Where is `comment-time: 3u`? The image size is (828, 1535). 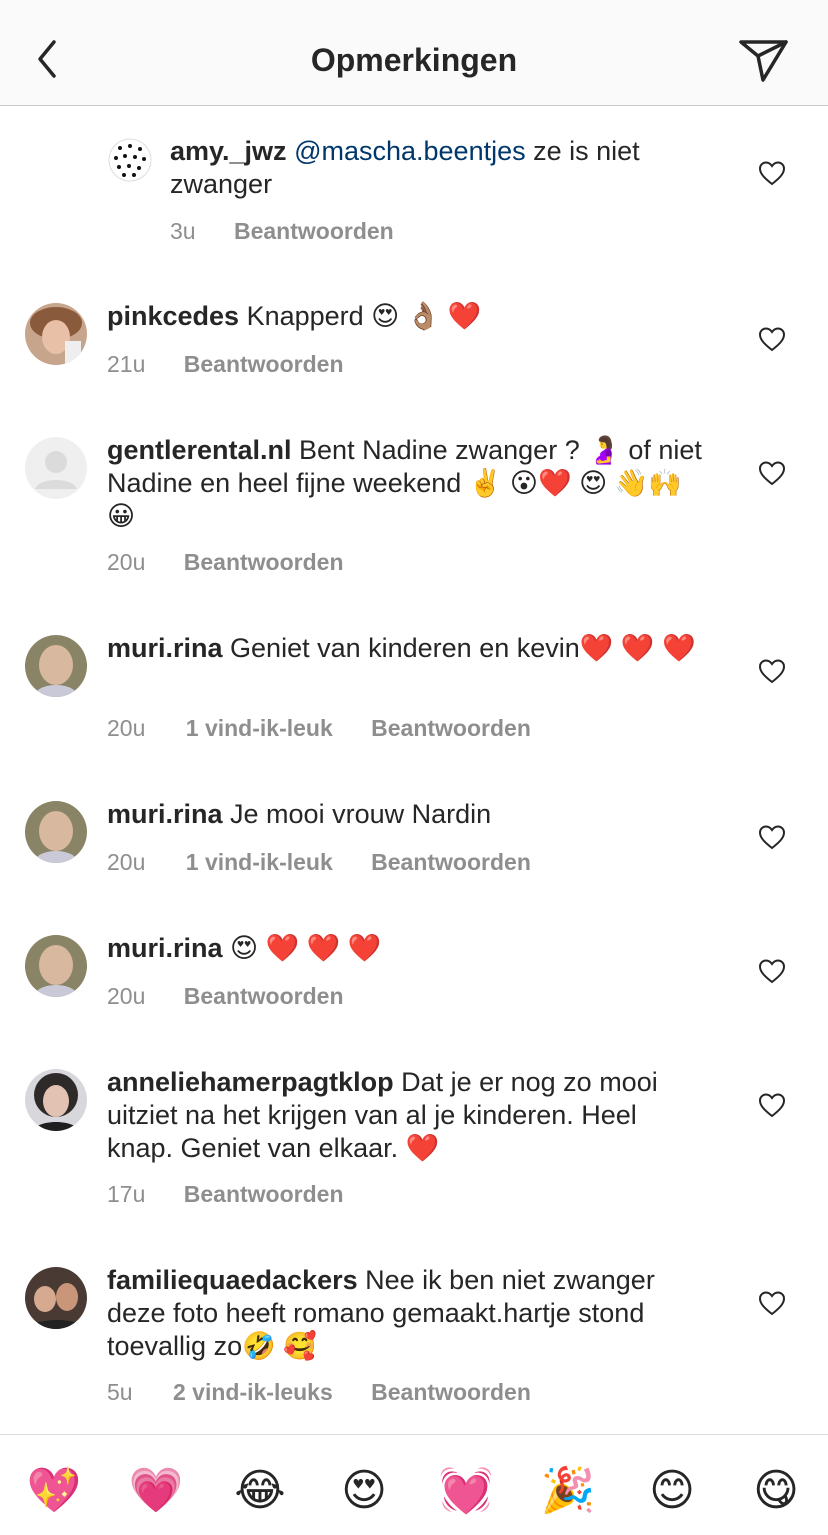
comment-time: 3u is located at coordinates (183, 231).